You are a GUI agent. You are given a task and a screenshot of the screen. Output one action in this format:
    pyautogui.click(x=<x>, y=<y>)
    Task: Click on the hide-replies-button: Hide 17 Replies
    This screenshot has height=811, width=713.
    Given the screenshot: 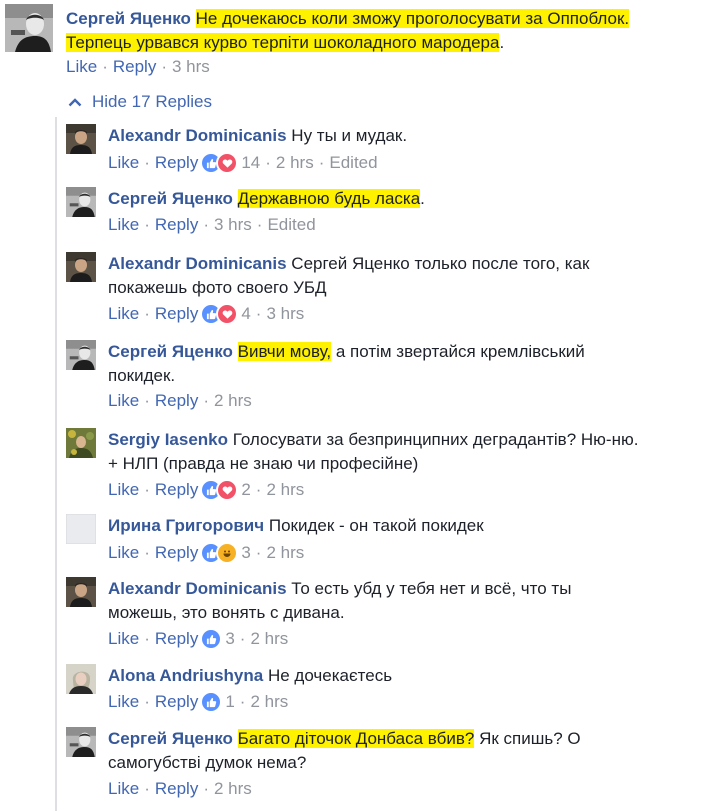 What is the action you would take?
    pyautogui.click(x=140, y=102)
    